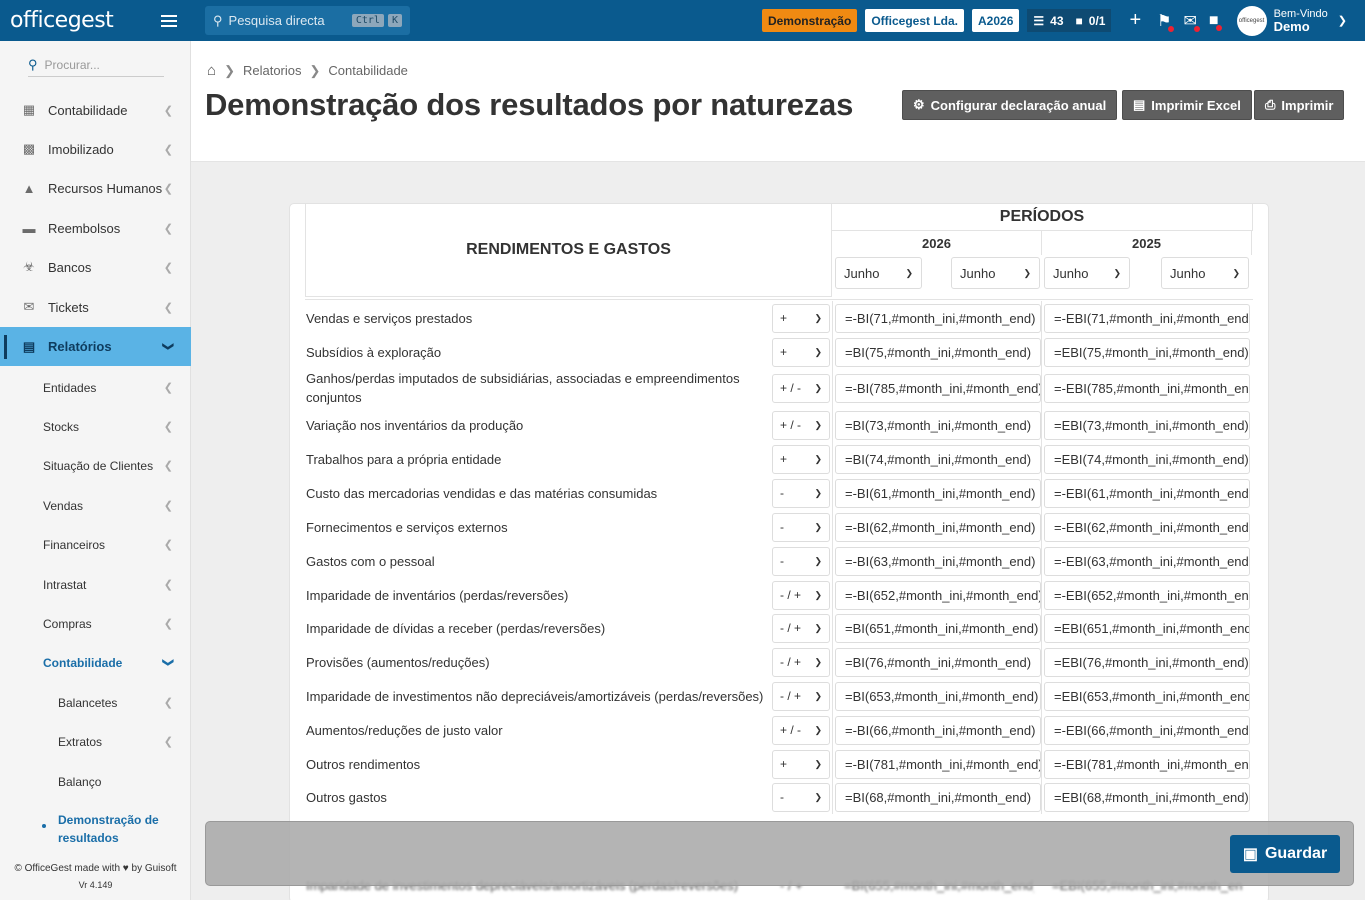 The width and height of the screenshot is (1365, 900). What do you see at coordinates (95, 428) in the screenshot?
I see `sidebar-sub-stocks: Stocks ❮` at bounding box center [95, 428].